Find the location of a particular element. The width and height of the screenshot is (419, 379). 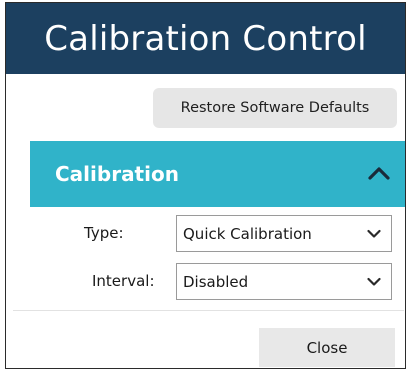

interval-select-value: Disabled is located at coordinates (216, 281).